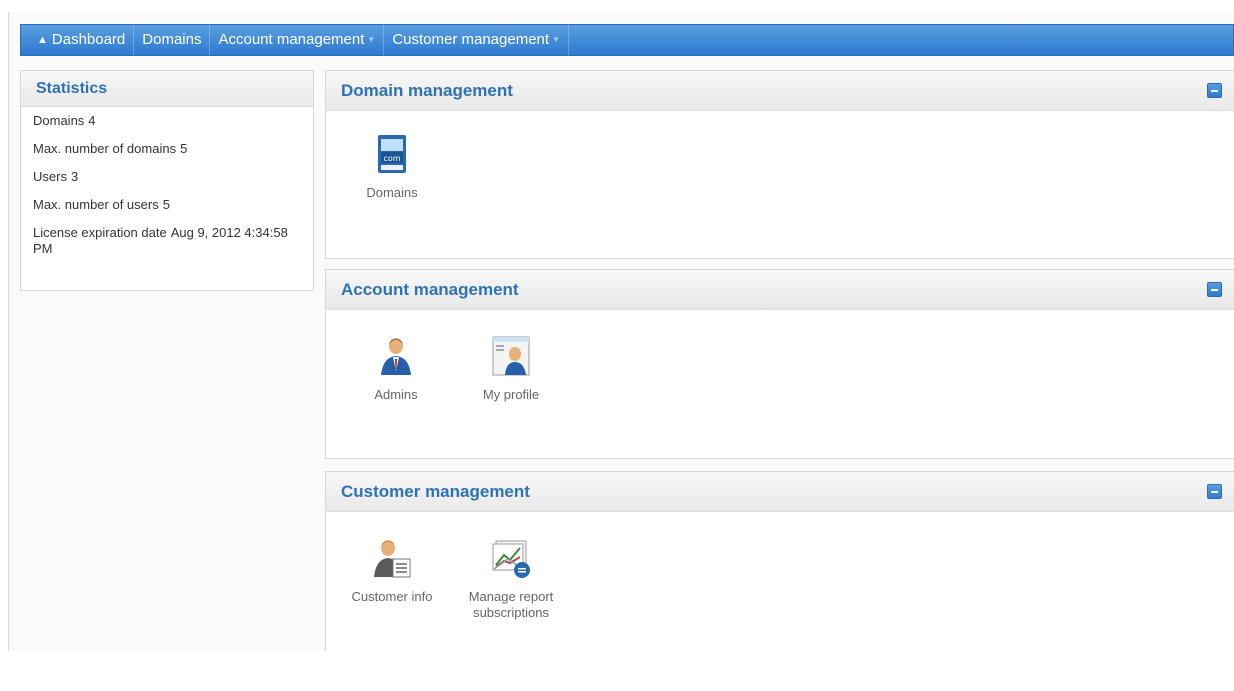 This screenshot has width=1234, height=691. I want to click on statistics-header: Statistics, so click(167, 89).